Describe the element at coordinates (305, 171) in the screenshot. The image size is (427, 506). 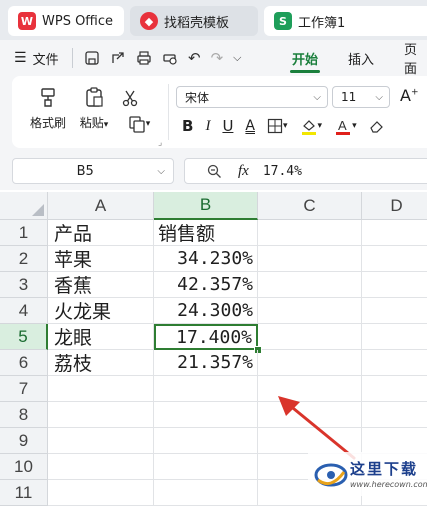
I see `formula-bar: fx 17.4%` at that location.